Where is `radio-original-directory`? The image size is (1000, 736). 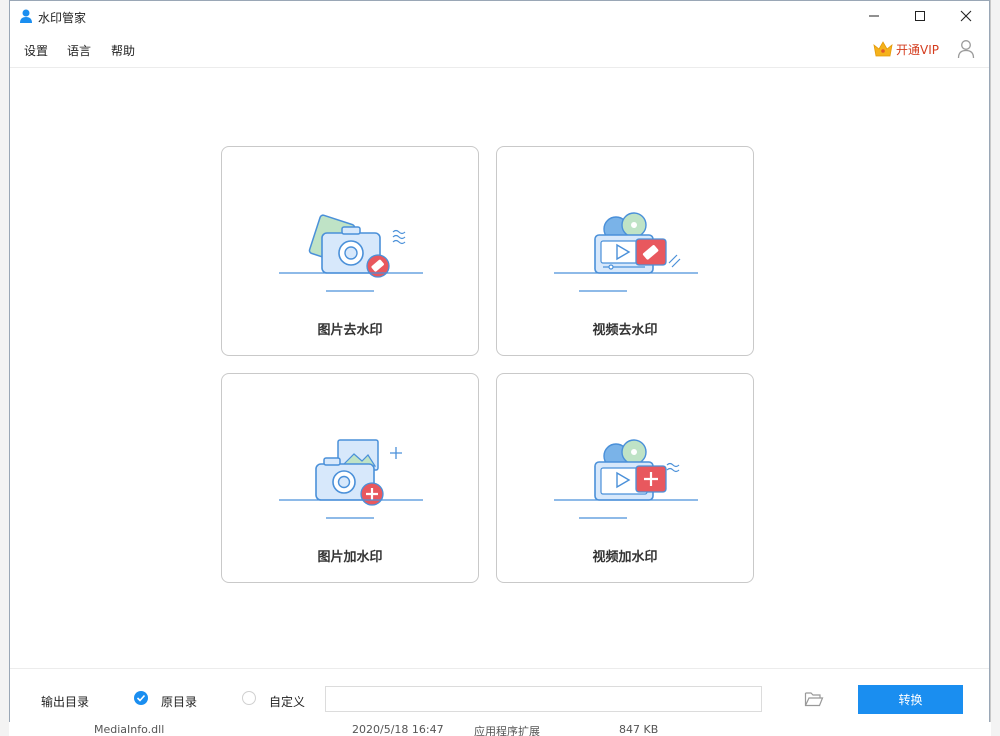 radio-original-directory is located at coordinates (141, 698).